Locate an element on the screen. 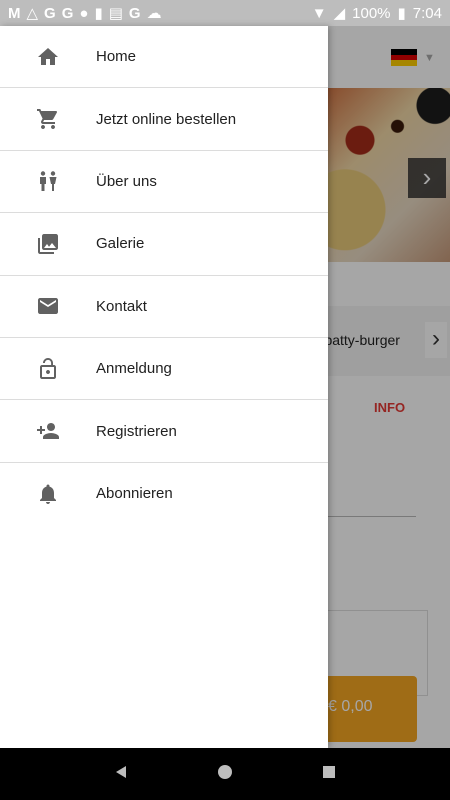  gallery-icon is located at coordinates (48, 244).